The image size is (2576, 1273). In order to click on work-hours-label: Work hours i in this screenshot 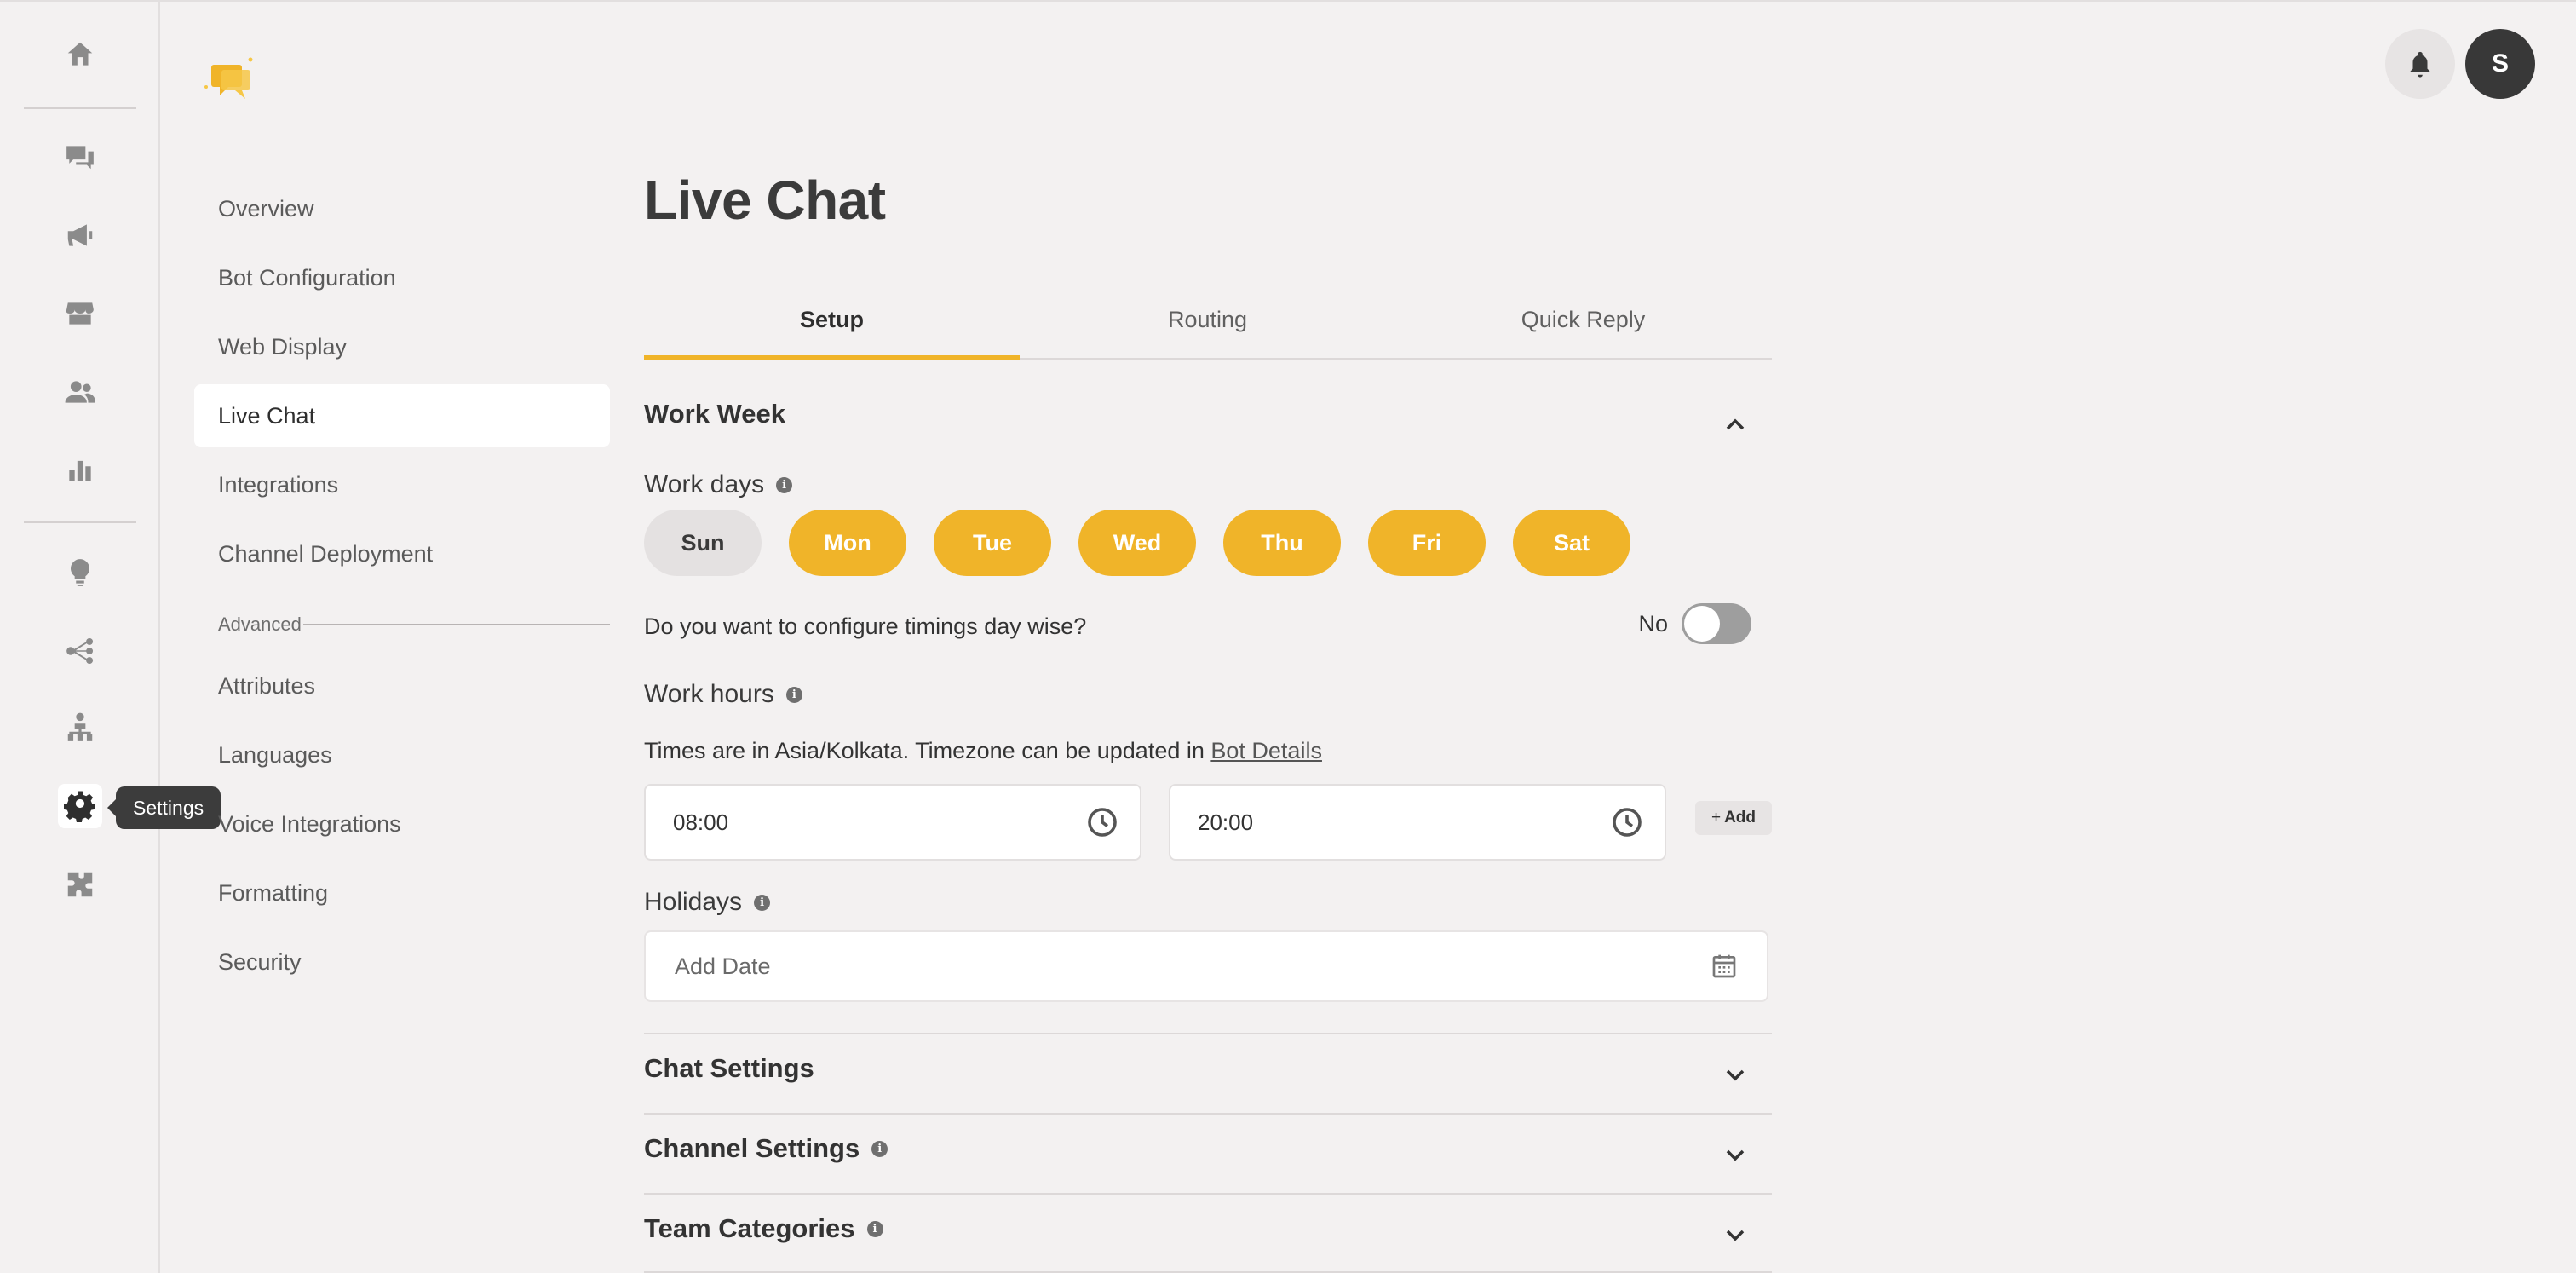, I will do `click(723, 694)`.